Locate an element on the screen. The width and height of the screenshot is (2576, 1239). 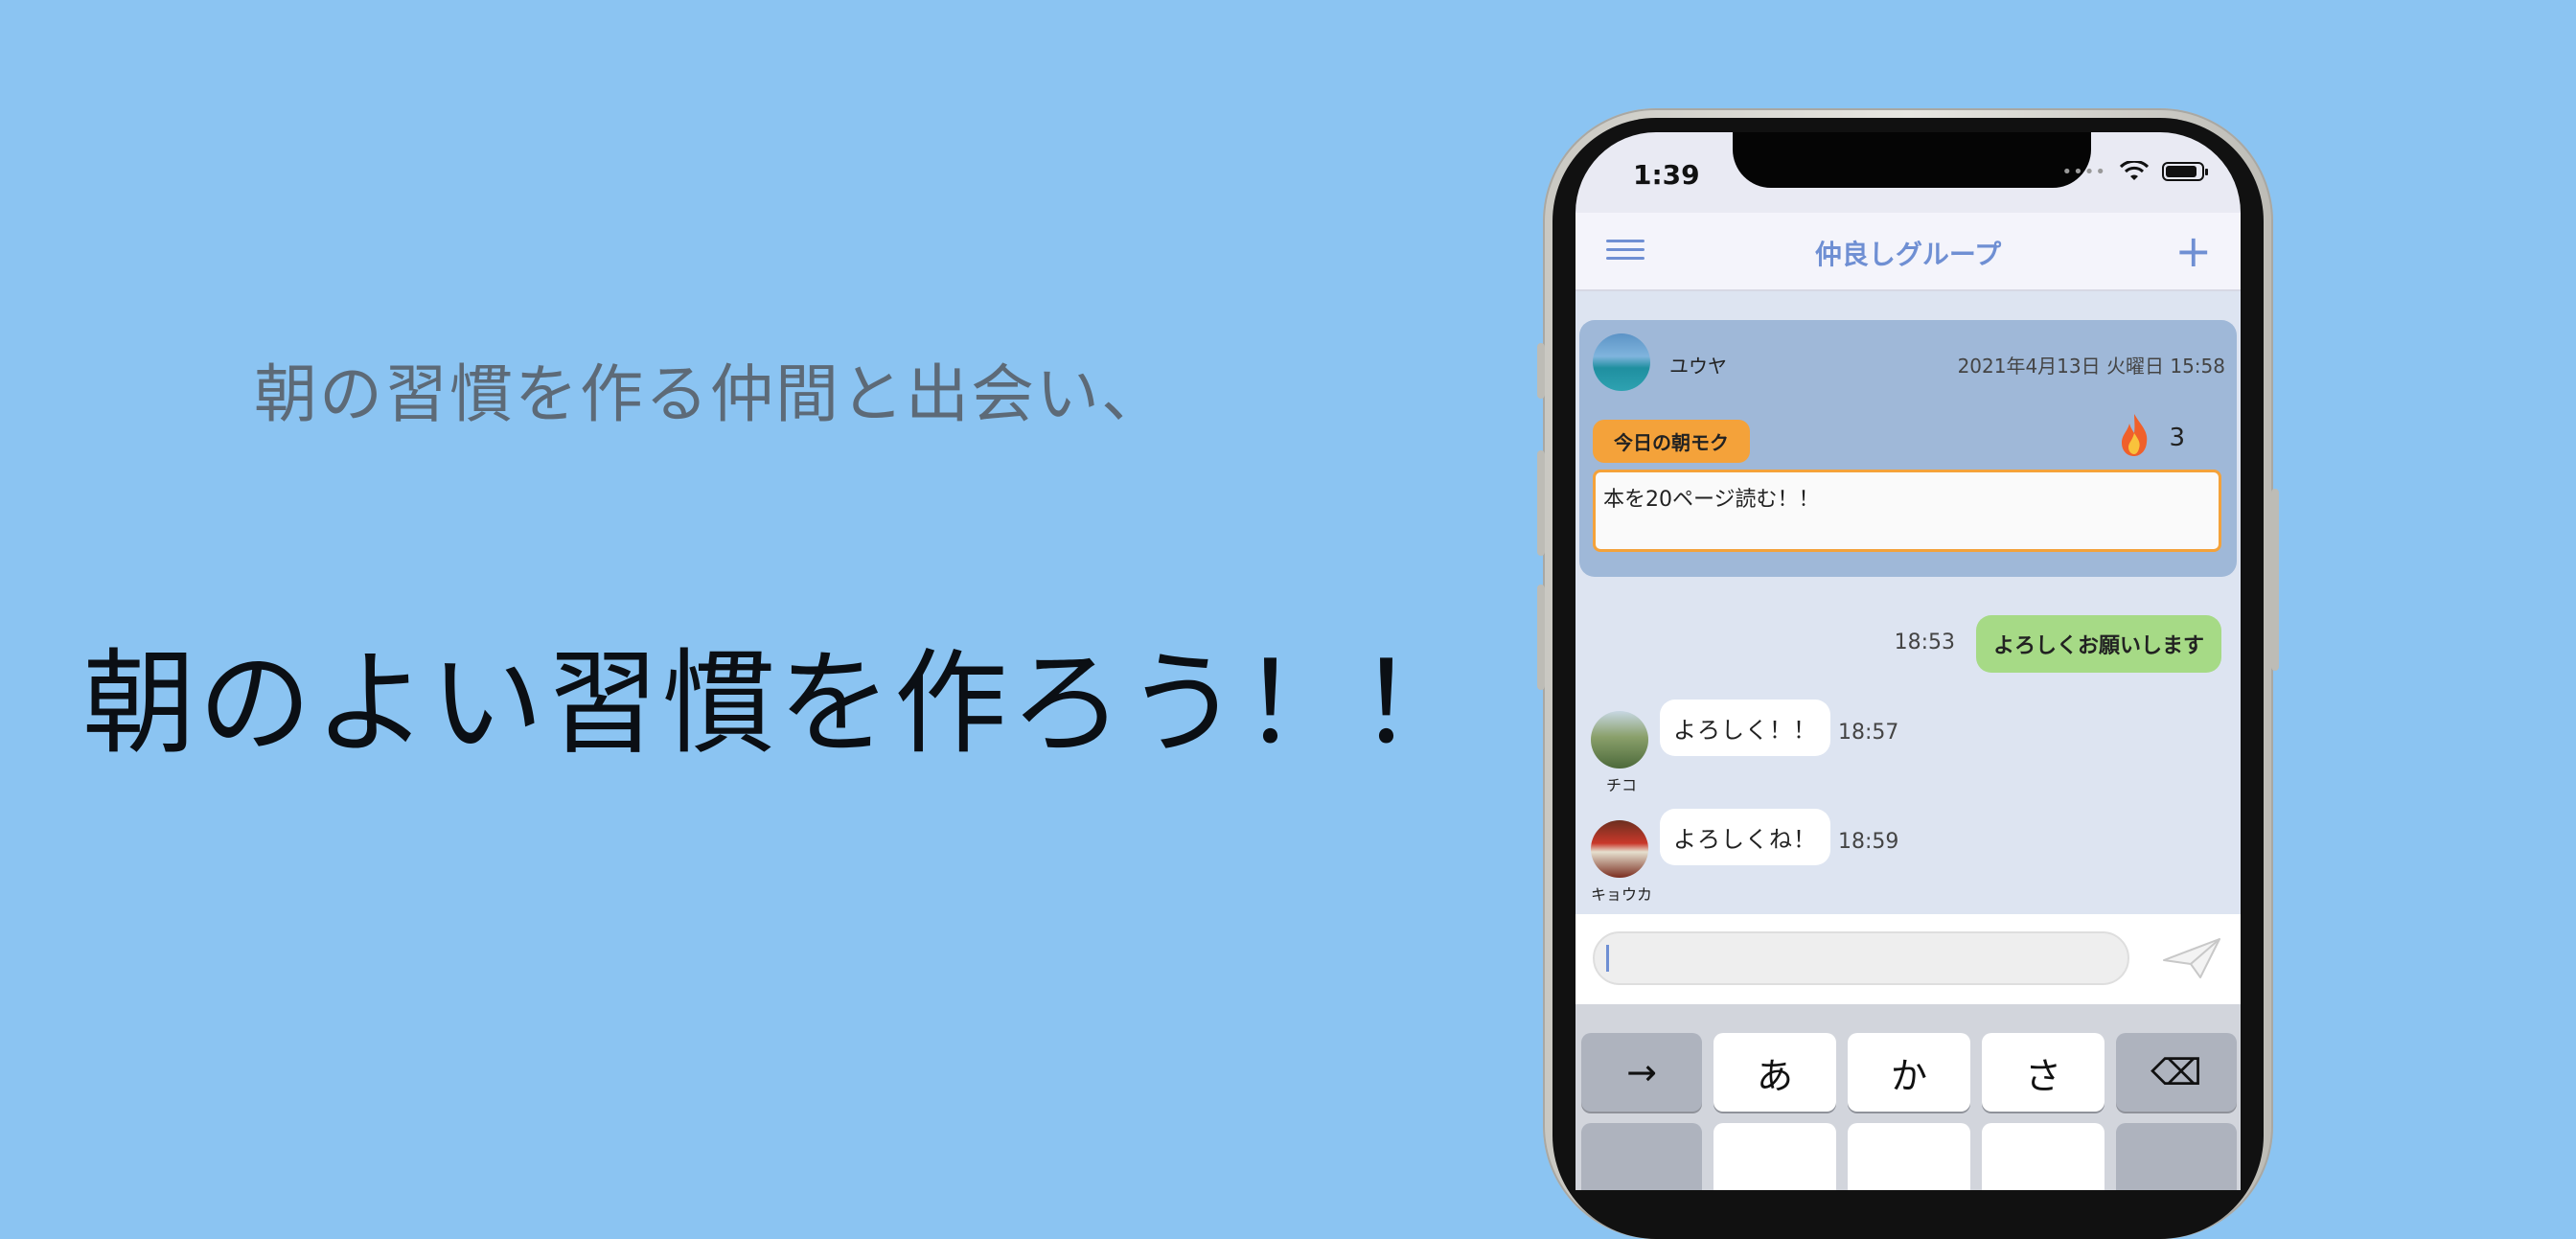
post-date: 2021年4月13日 火曜日 15:58 is located at coordinates (2091, 366).